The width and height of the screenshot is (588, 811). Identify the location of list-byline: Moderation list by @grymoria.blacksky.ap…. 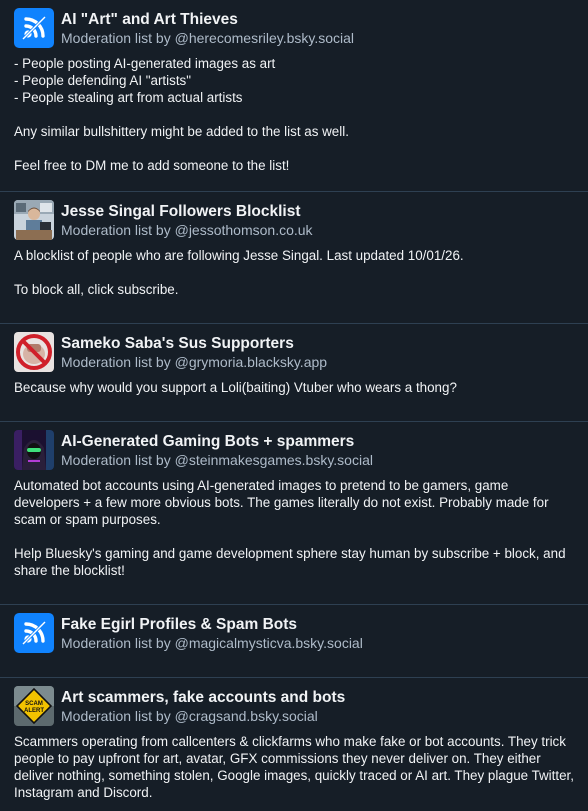
(194, 362).